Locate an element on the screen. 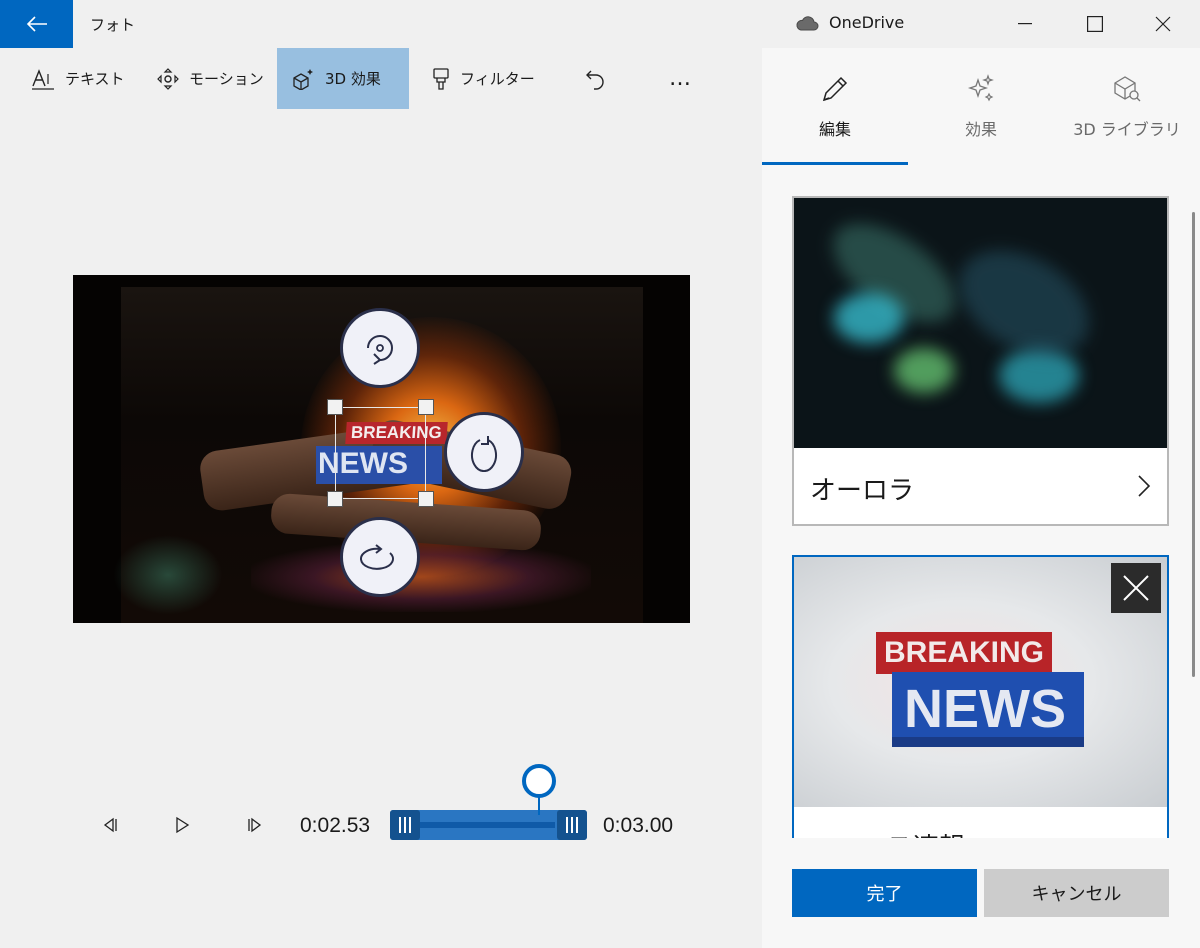  play-button is located at coordinates (182, 825).